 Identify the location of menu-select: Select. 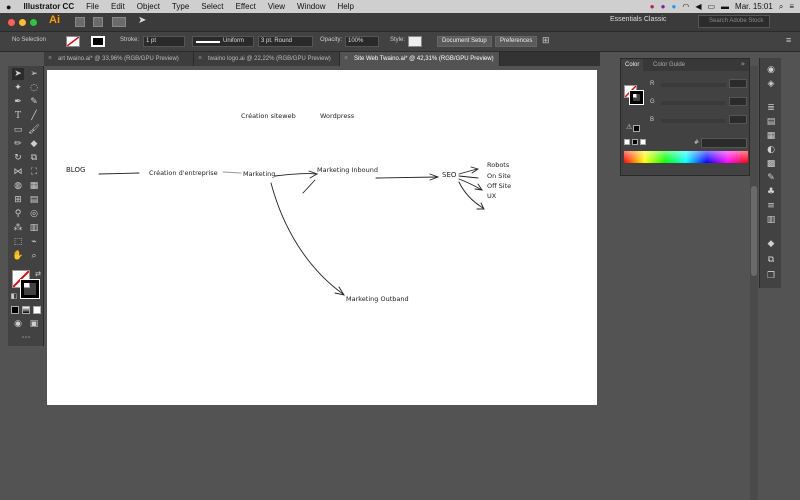
(212, 6).